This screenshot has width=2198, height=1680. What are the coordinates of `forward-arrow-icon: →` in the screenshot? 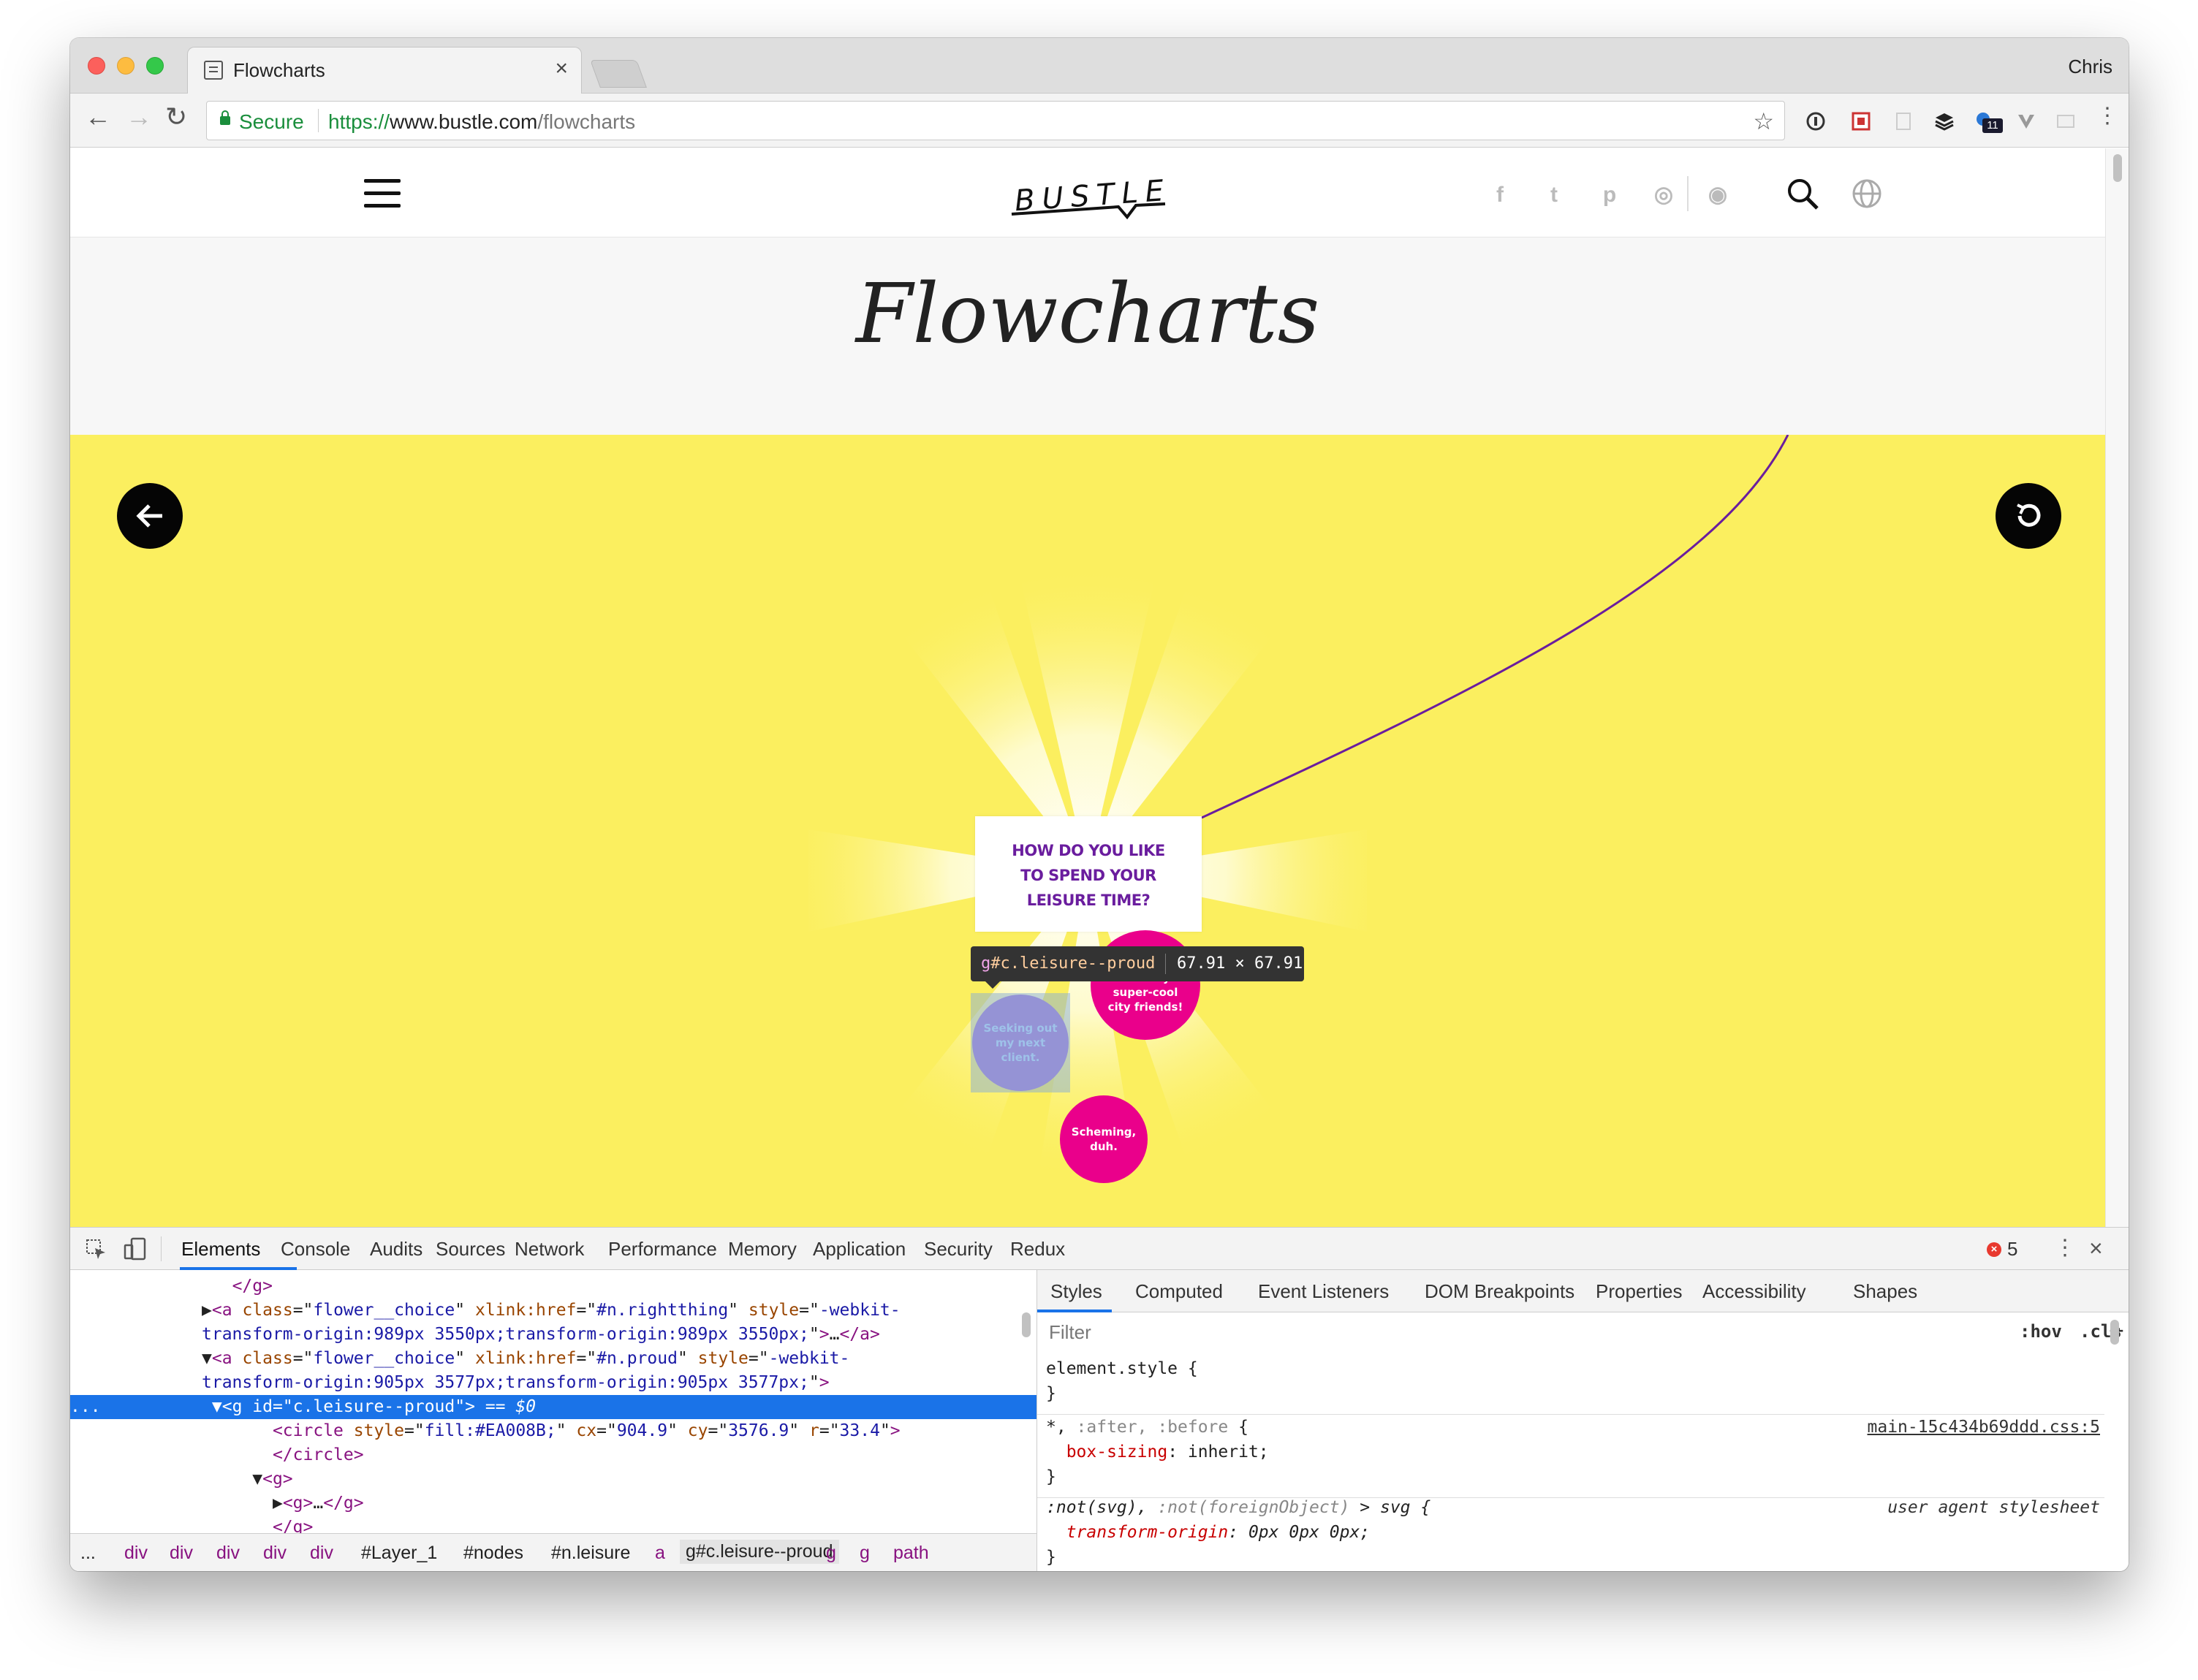 It's located at (139, 117).